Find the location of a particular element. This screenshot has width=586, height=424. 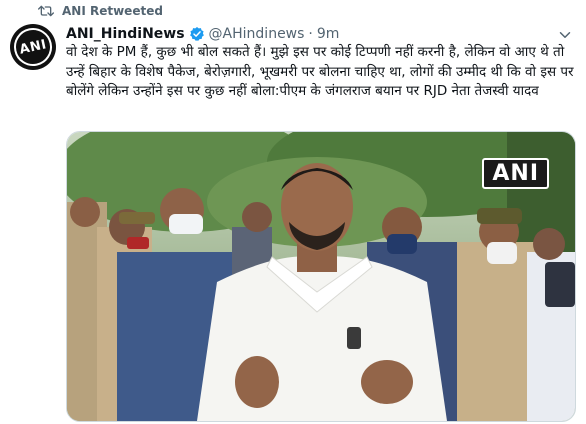

author-name: ANI_HindiNews is located at coordinates (125, 34).